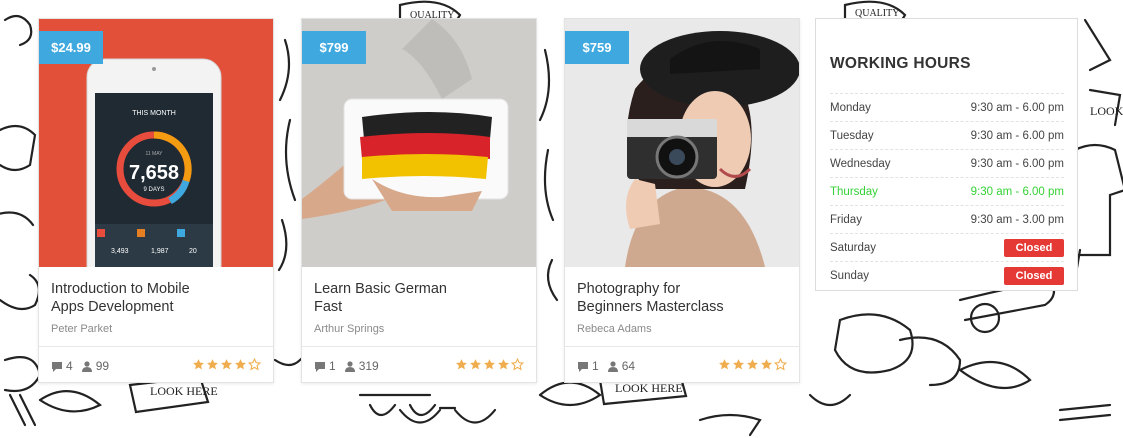 The height and width of the screenshot is (438, 1123). Describe the element at coordinates (368, 366) in the screenshot. I see `students-count: 319` at that location.